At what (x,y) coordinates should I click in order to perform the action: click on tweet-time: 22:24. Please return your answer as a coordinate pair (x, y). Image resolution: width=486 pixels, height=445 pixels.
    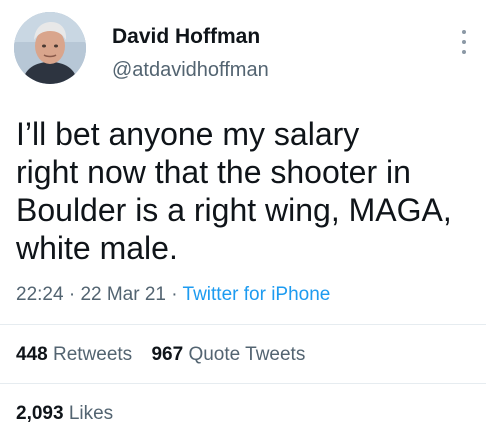
    Looking at the image, I should click on (40, 294).